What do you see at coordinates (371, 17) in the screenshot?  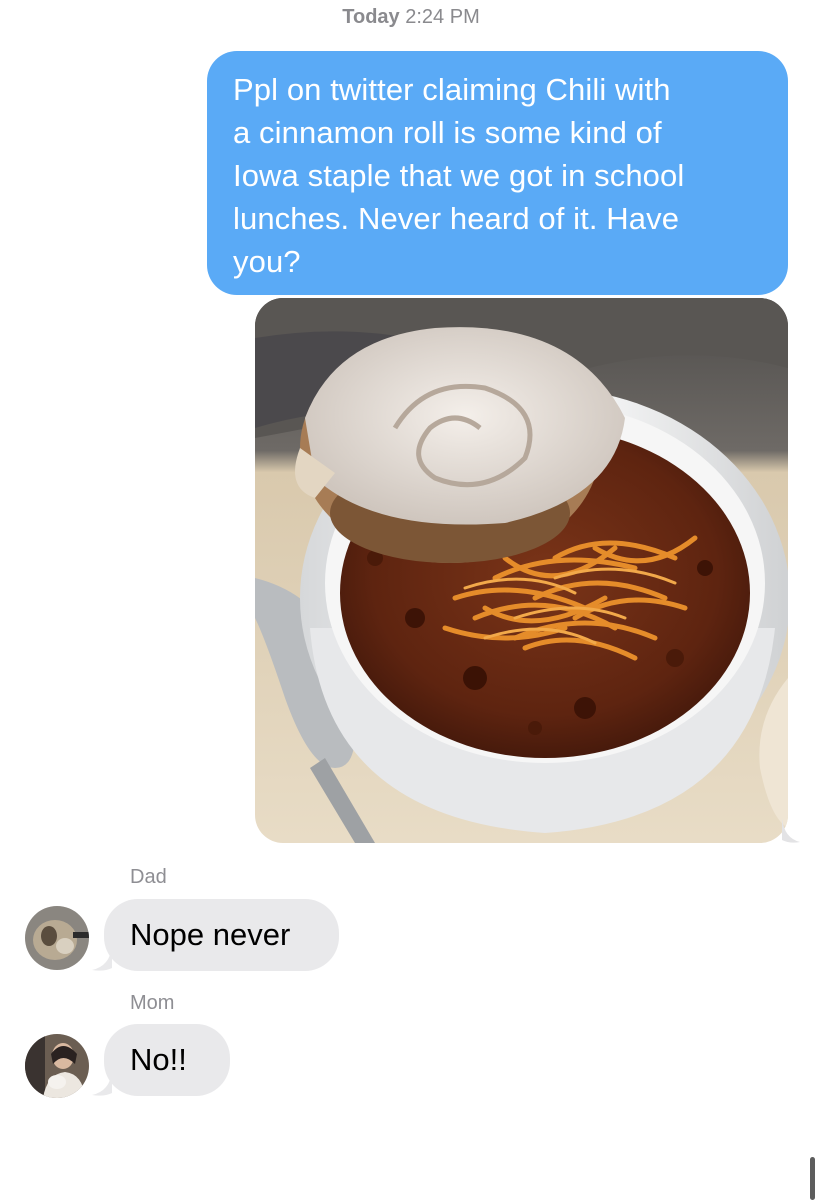 I see `timestamp-day: Today` at bounding box center [371, 17].